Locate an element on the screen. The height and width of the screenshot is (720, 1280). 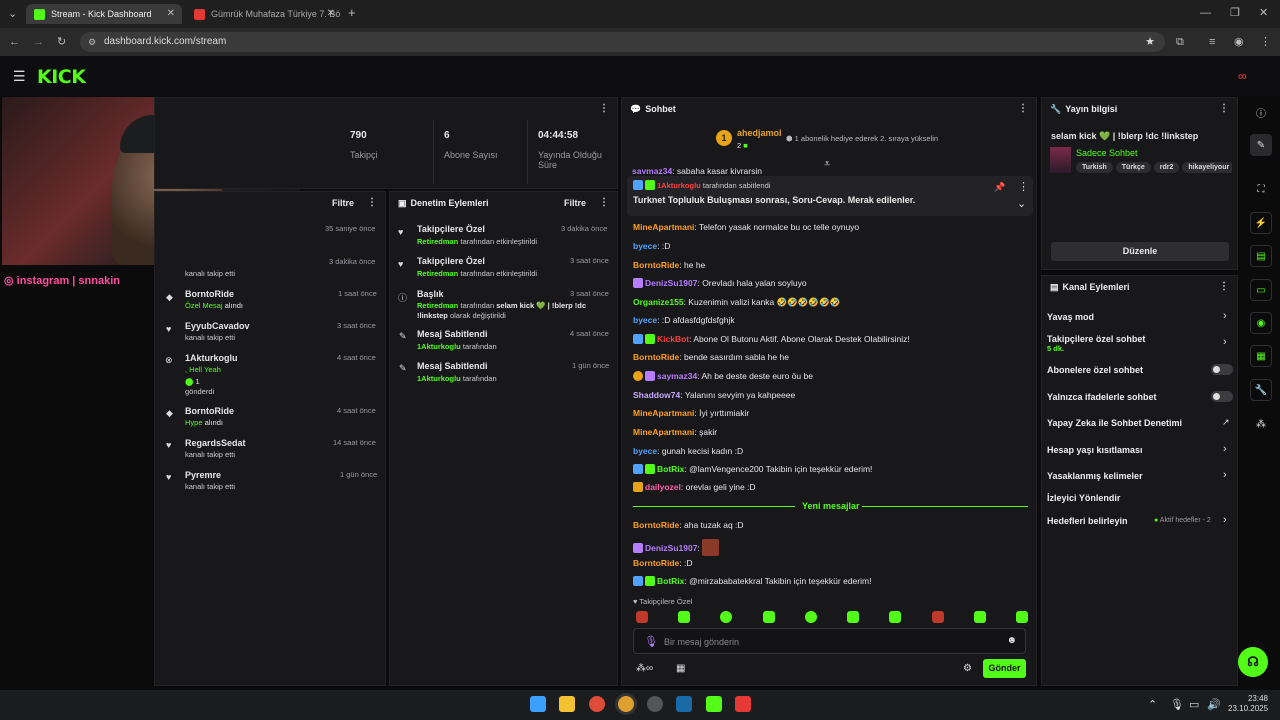
kick-app-icon is located at coordinates (714, 704).